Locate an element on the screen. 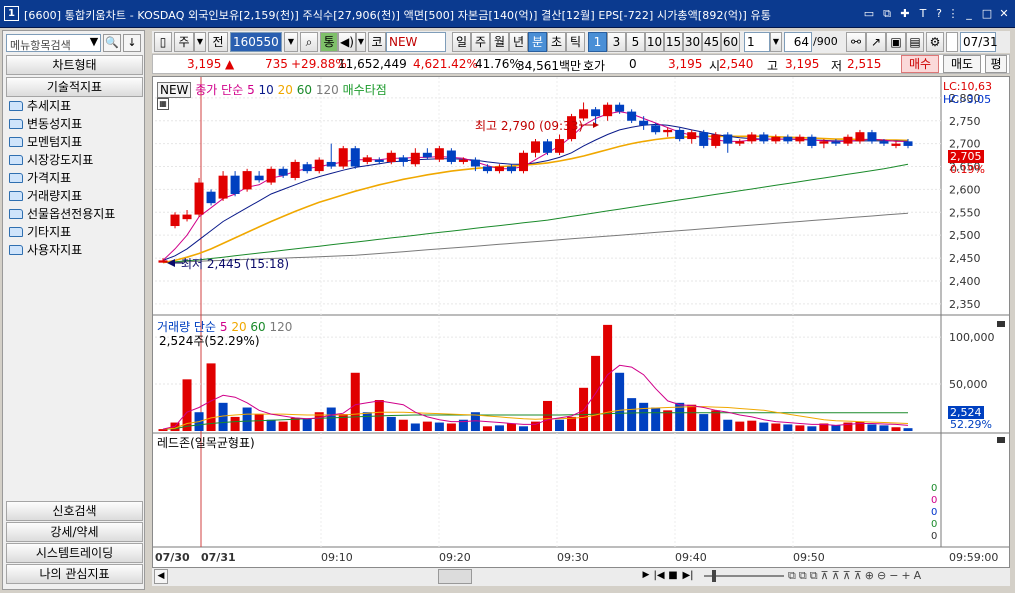  period-unit-select: 주 is located at coordinates (184, 42).